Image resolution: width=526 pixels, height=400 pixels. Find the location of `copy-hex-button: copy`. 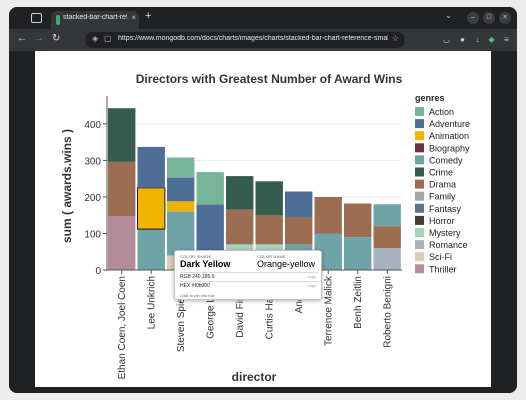

copy-hex-button: copy is located at coordinates (312, 285).